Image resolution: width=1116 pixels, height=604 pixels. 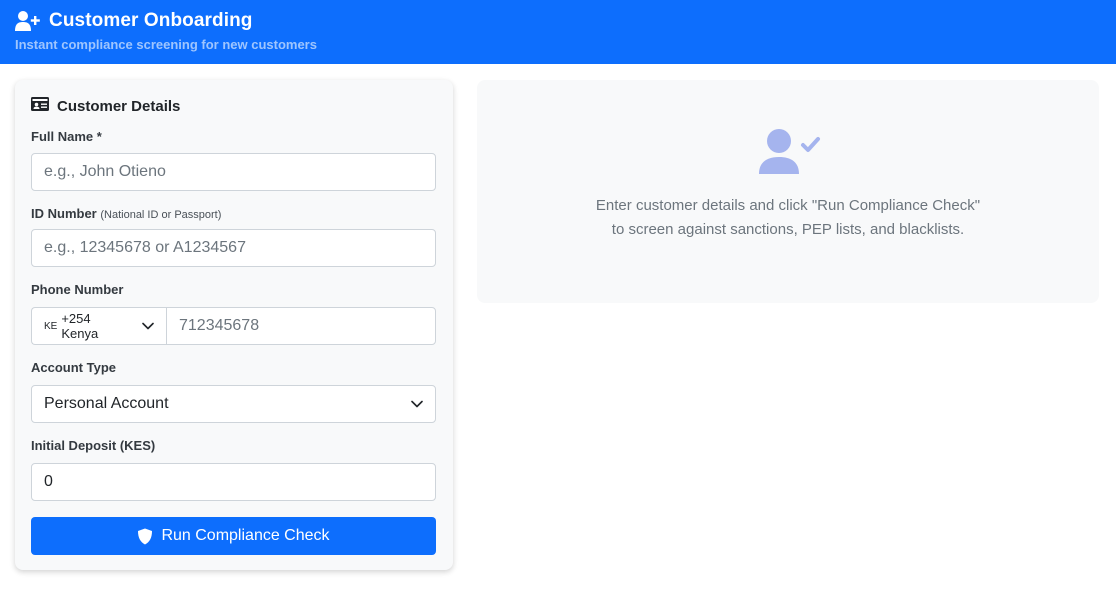 What do you see at coordinates (145, 536) in the screenshot?
I see `shield-icon` at bounding box center [145, 536].